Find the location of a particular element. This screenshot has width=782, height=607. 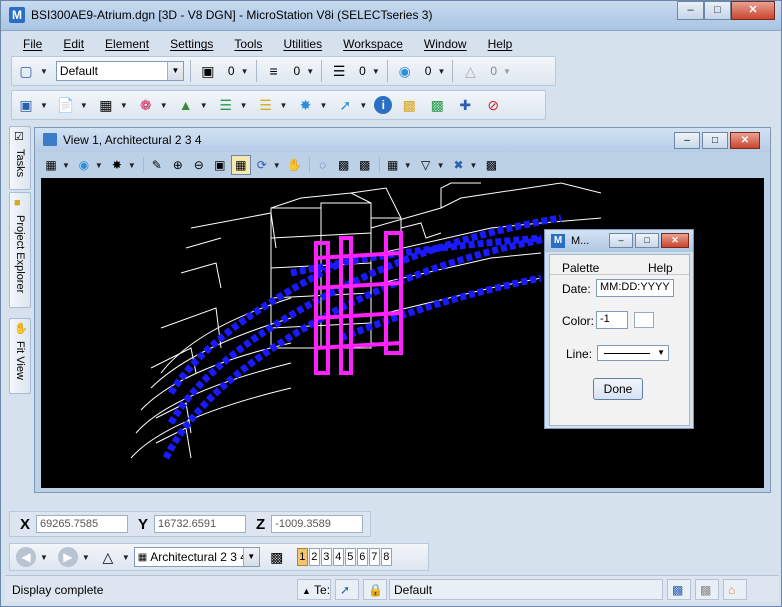

zoom-out-icon: ⊖ is located at coordinates (199, 165).